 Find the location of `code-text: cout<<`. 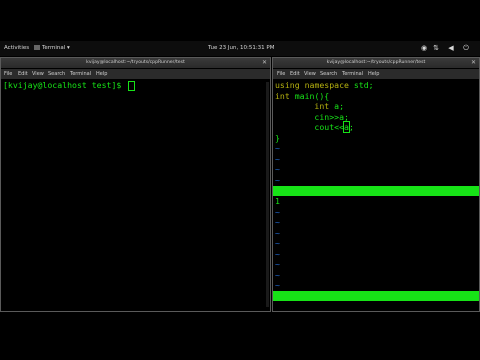

code-text: cout<< is located at coordinates (310, 127).